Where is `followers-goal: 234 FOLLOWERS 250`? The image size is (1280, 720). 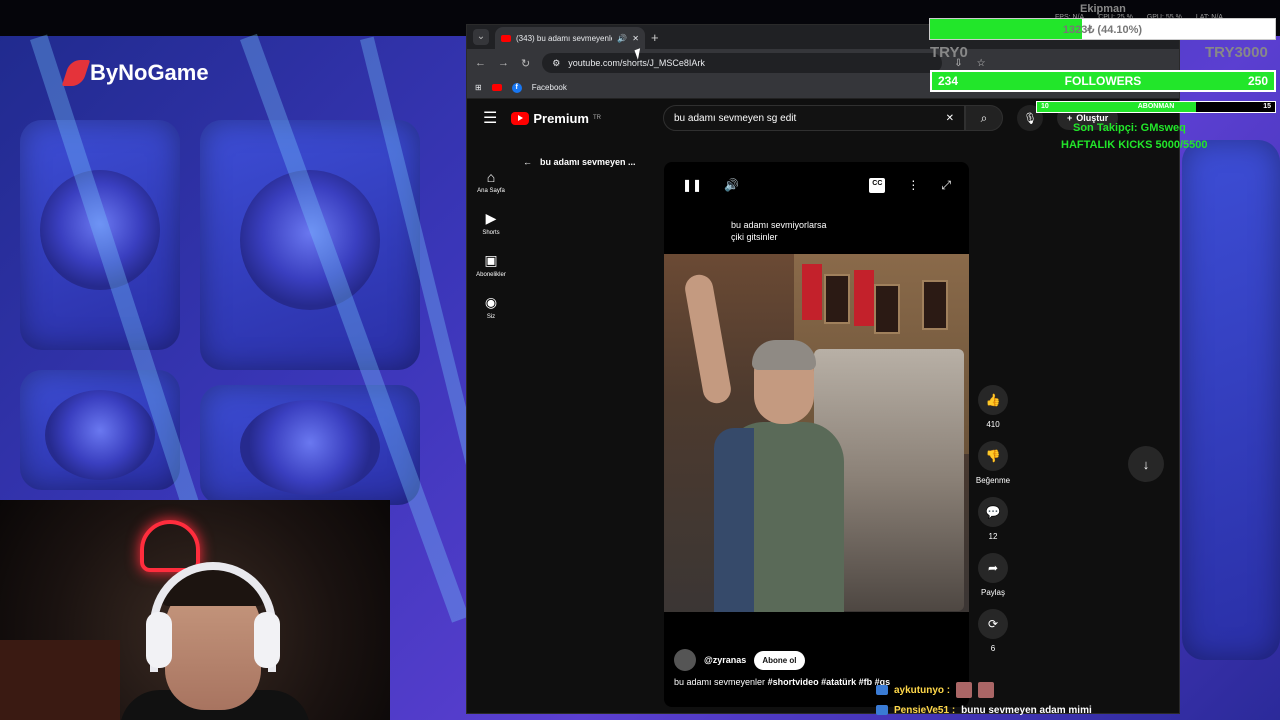 followers-goal: 234 FOLLOWERS 250 is located at coordinates (1103, 81).